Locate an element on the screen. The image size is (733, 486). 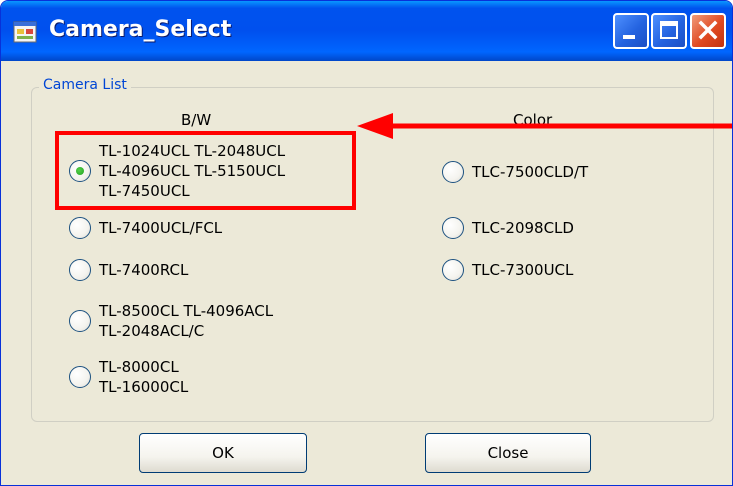
radio-option-bw-4: TL-8500CL TL-4096ACL TL-2048ACL/C is located at coordinates (171, 321).